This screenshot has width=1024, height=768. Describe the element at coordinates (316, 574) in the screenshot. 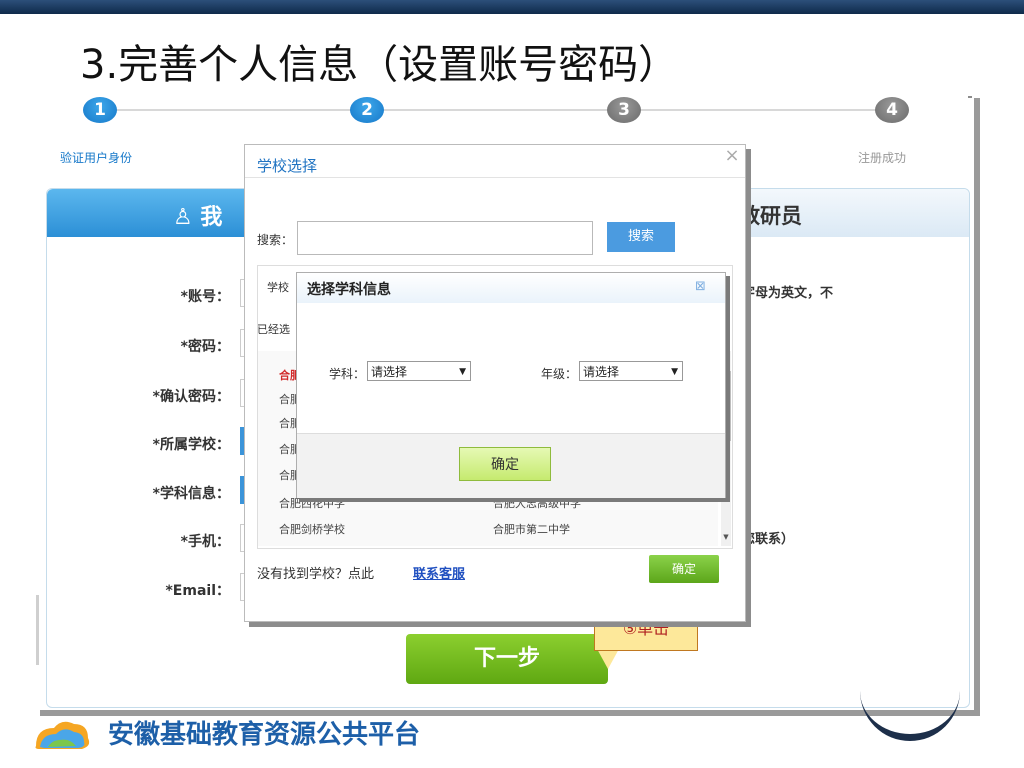

I see `school-not-found-text: 没有找到学校？点此` at that location.